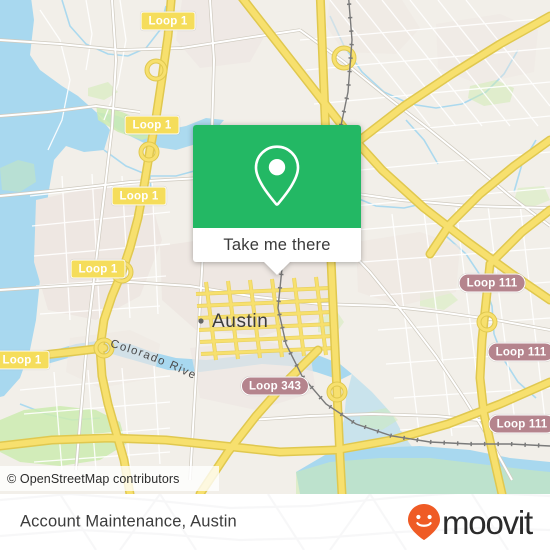 Image resolution: width=550 pixels, height=550 pixels. I want to click on city-dot, so click(201, 321).